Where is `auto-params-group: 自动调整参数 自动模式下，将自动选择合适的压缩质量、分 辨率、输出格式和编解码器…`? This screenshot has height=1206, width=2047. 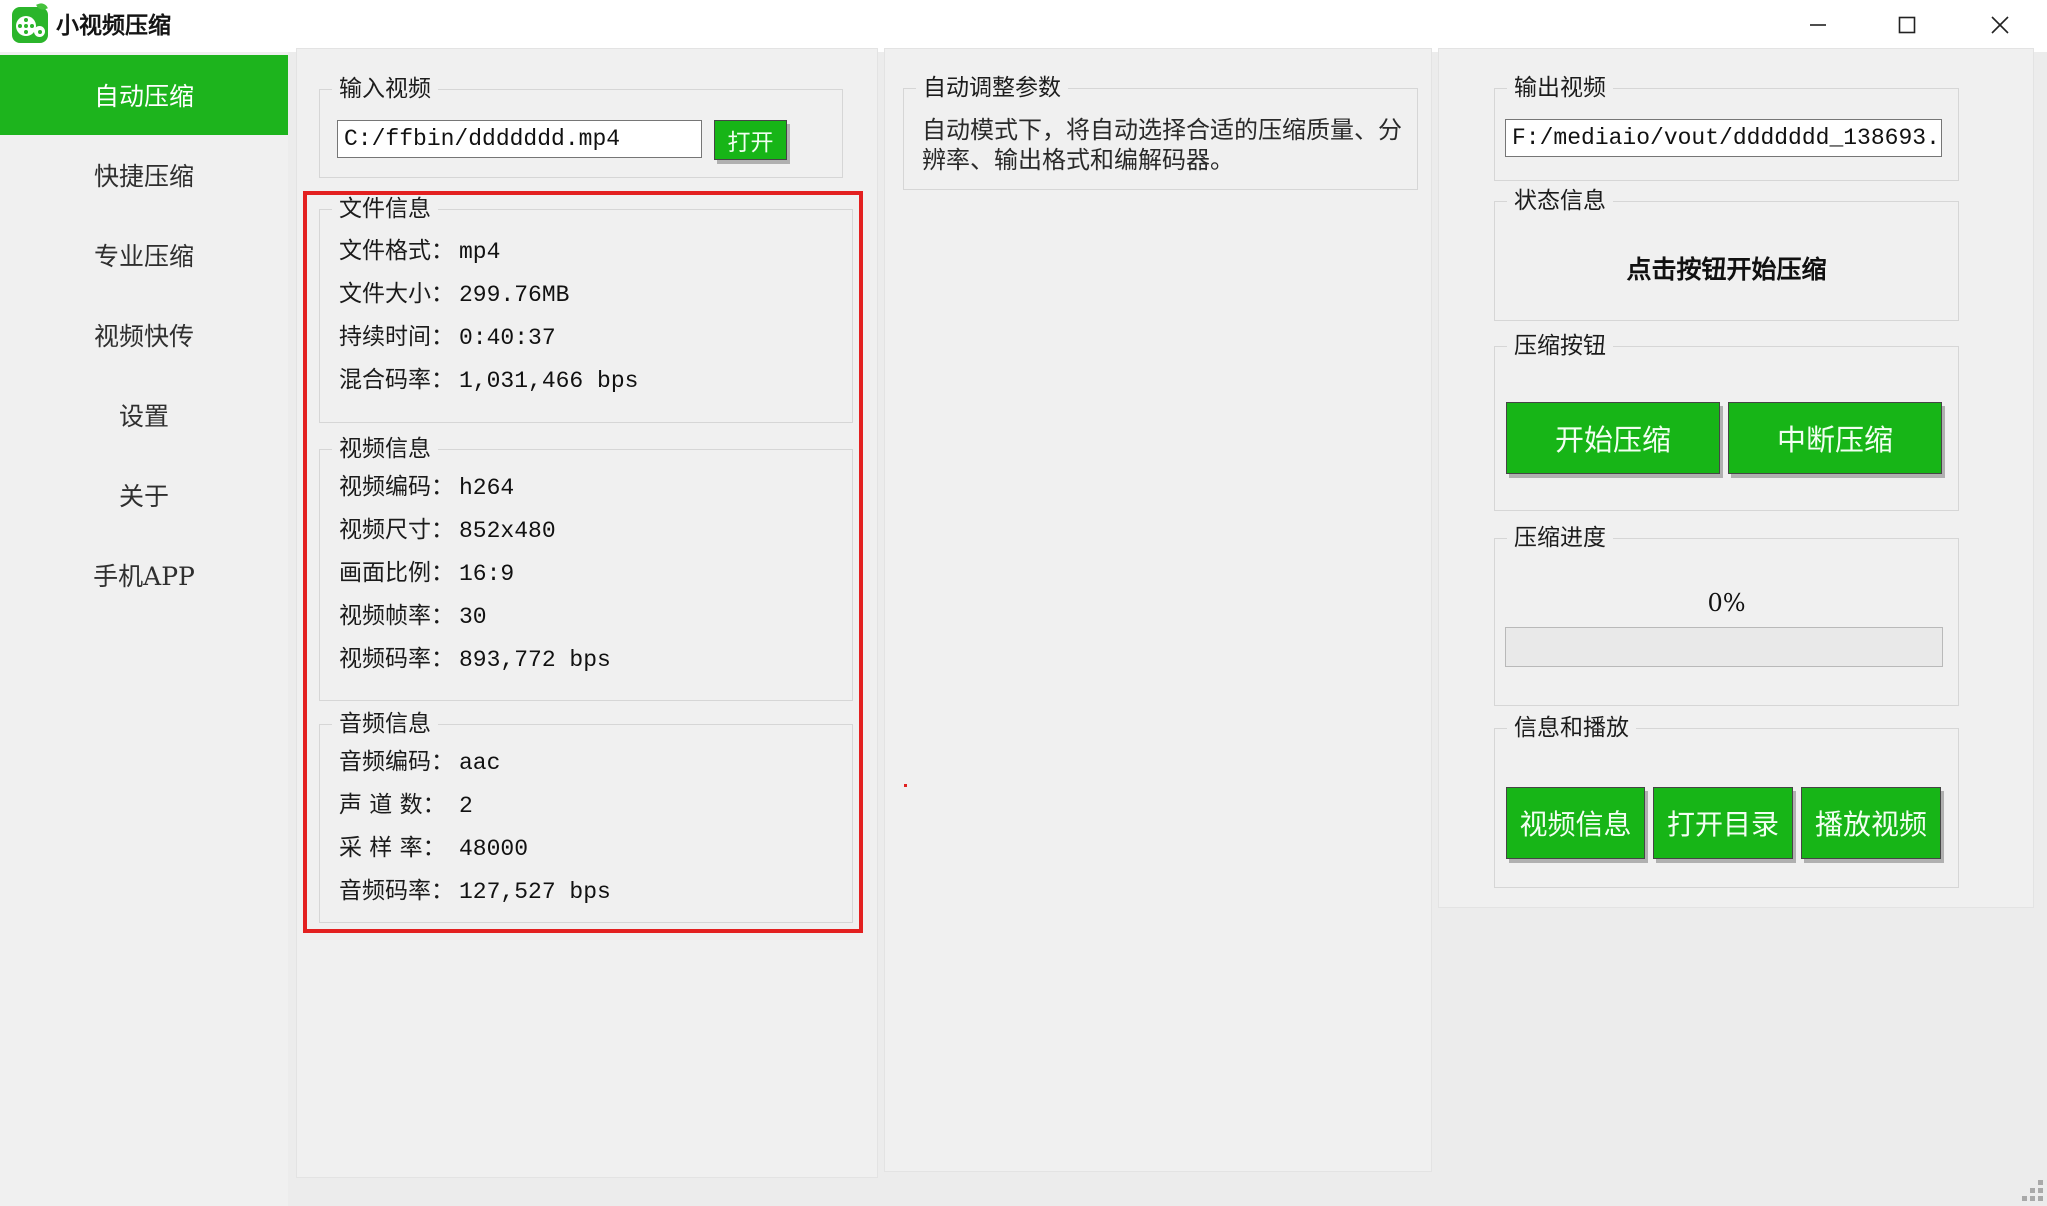
auto-params-group: 自动调整参数 自动模式下，将自动选择合适的压缩质量、分 辨率、输出格式和编解码器… is located at coordinates (1160, 132).